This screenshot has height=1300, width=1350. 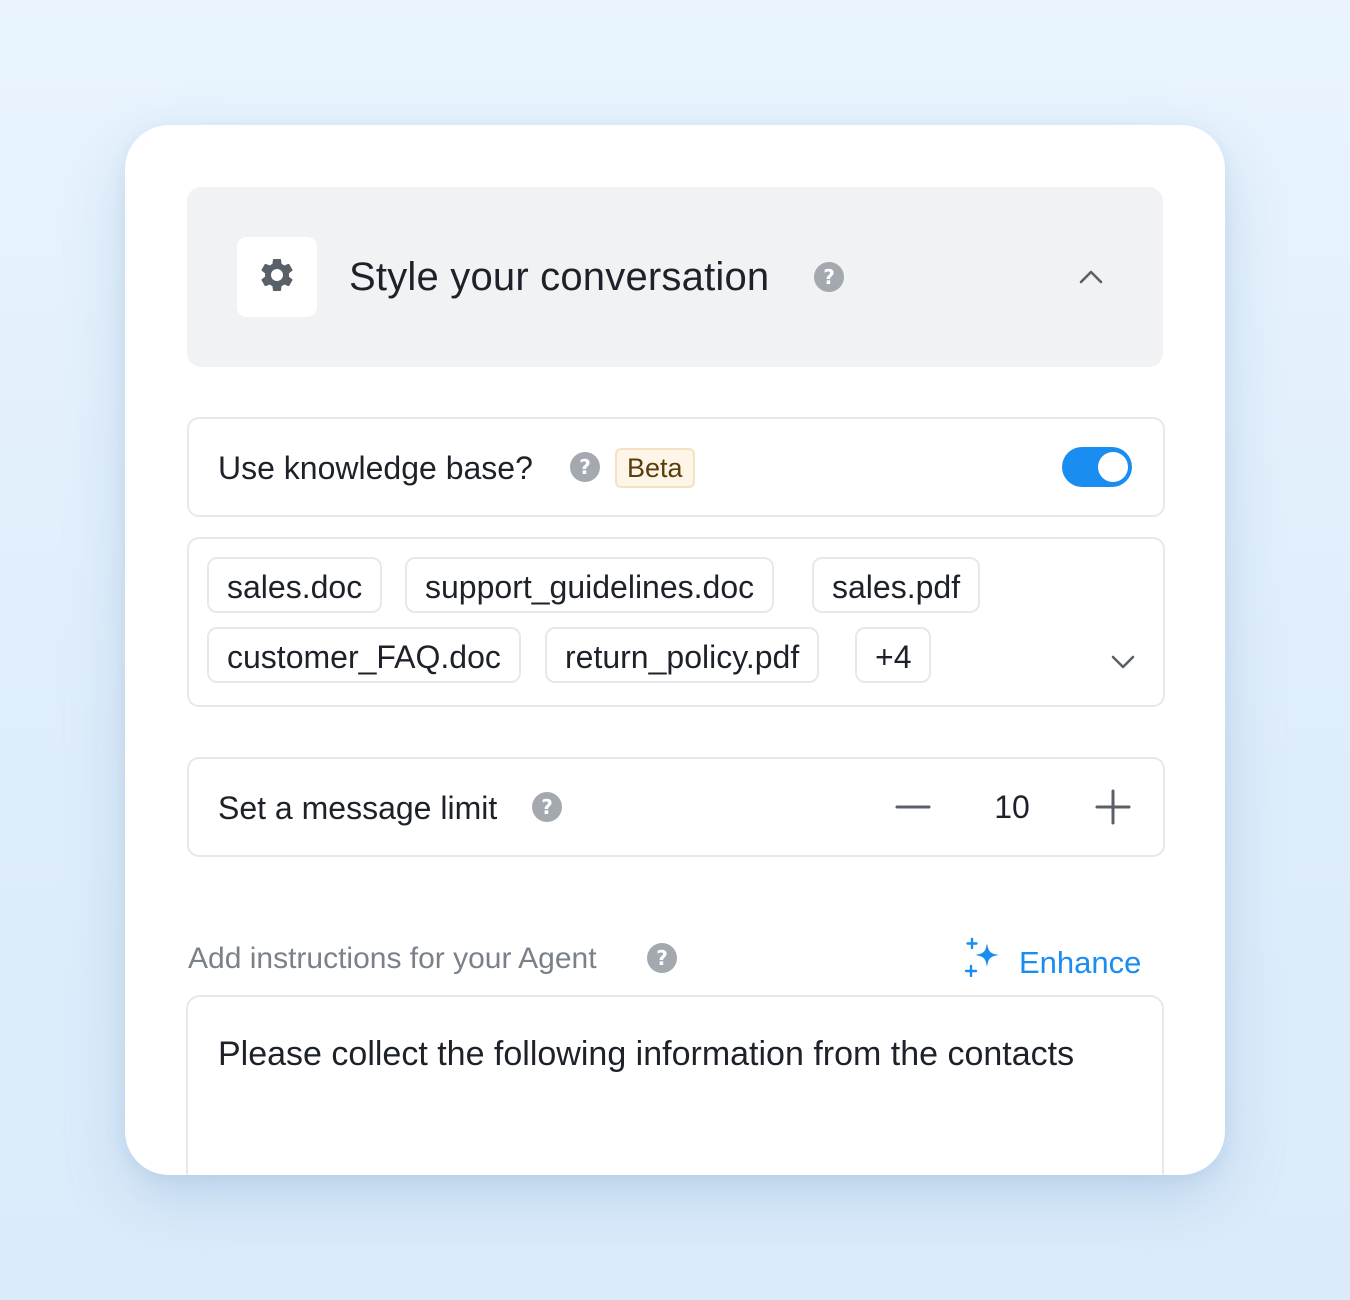 What do you see at coordinates (590, 585) in the screenshot?
I see `file-chip: support_guidelines.doc` at bounding box center [590, 585].